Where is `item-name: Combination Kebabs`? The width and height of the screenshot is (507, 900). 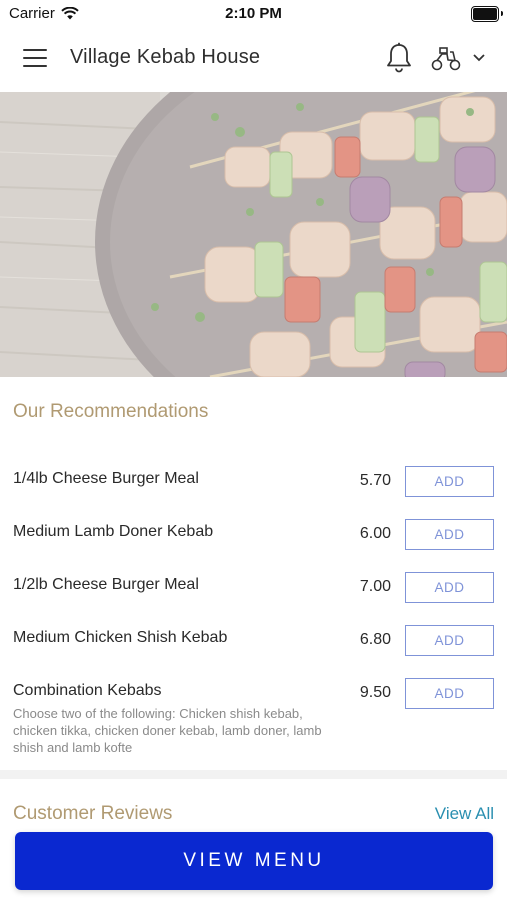
item-name: Combination Kebabs is located at coordinates (87, 690).